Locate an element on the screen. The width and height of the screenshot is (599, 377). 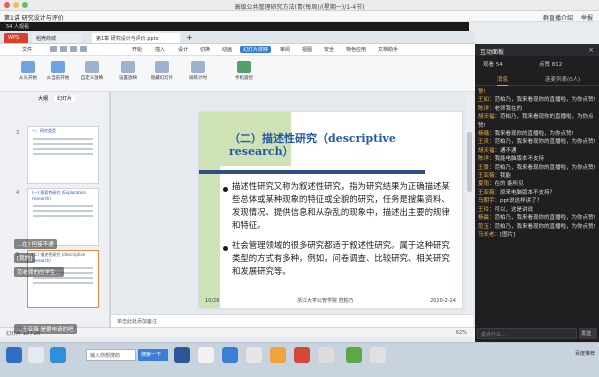
thumb-number: 4 is located at coordinates (18, 193).